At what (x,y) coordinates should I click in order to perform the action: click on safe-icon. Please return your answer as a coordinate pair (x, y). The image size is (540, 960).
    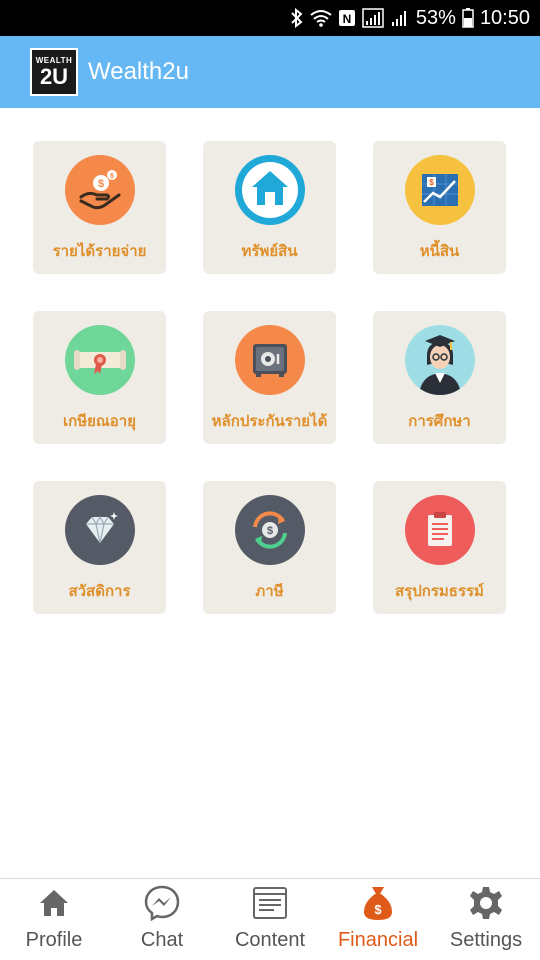
    Looking at the image, I should click on (269, 360).